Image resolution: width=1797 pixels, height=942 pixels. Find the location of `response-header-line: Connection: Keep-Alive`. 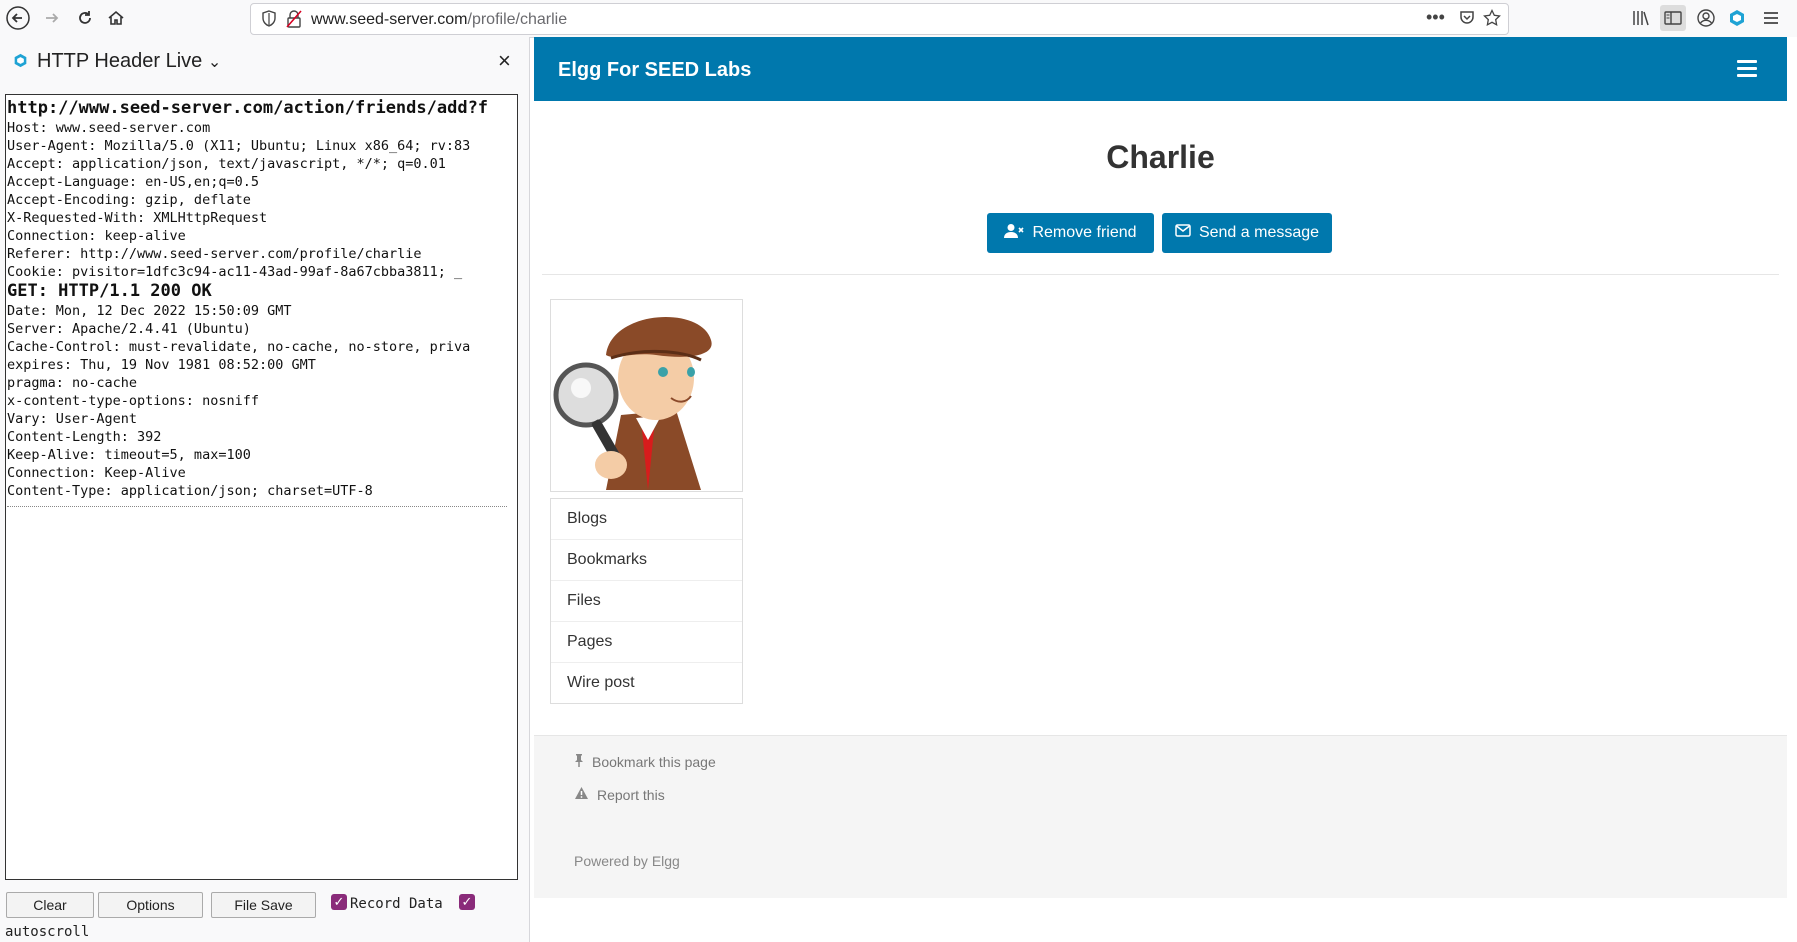

response-header-line: Connection: Keep-Alive is located at coordinates (96, 473).